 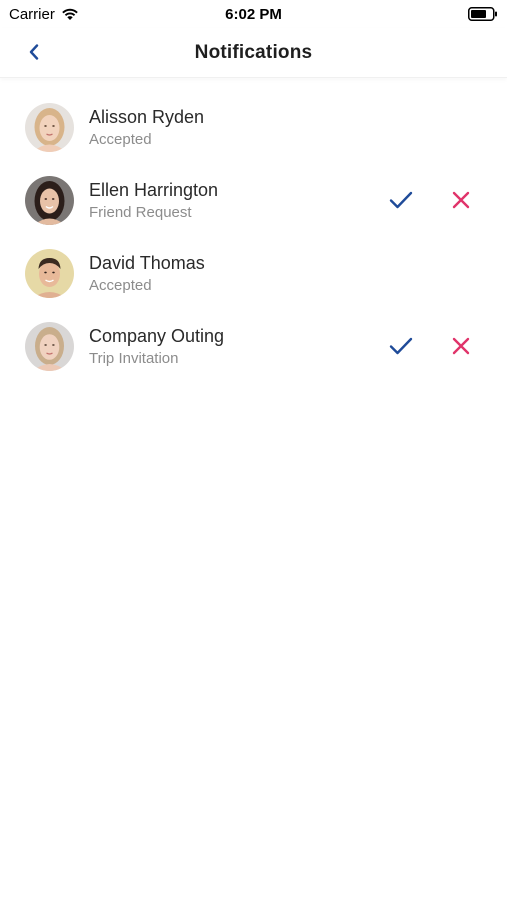 I want to click on list-item-title: Ellen Harrington, so click(x=154, y=190).